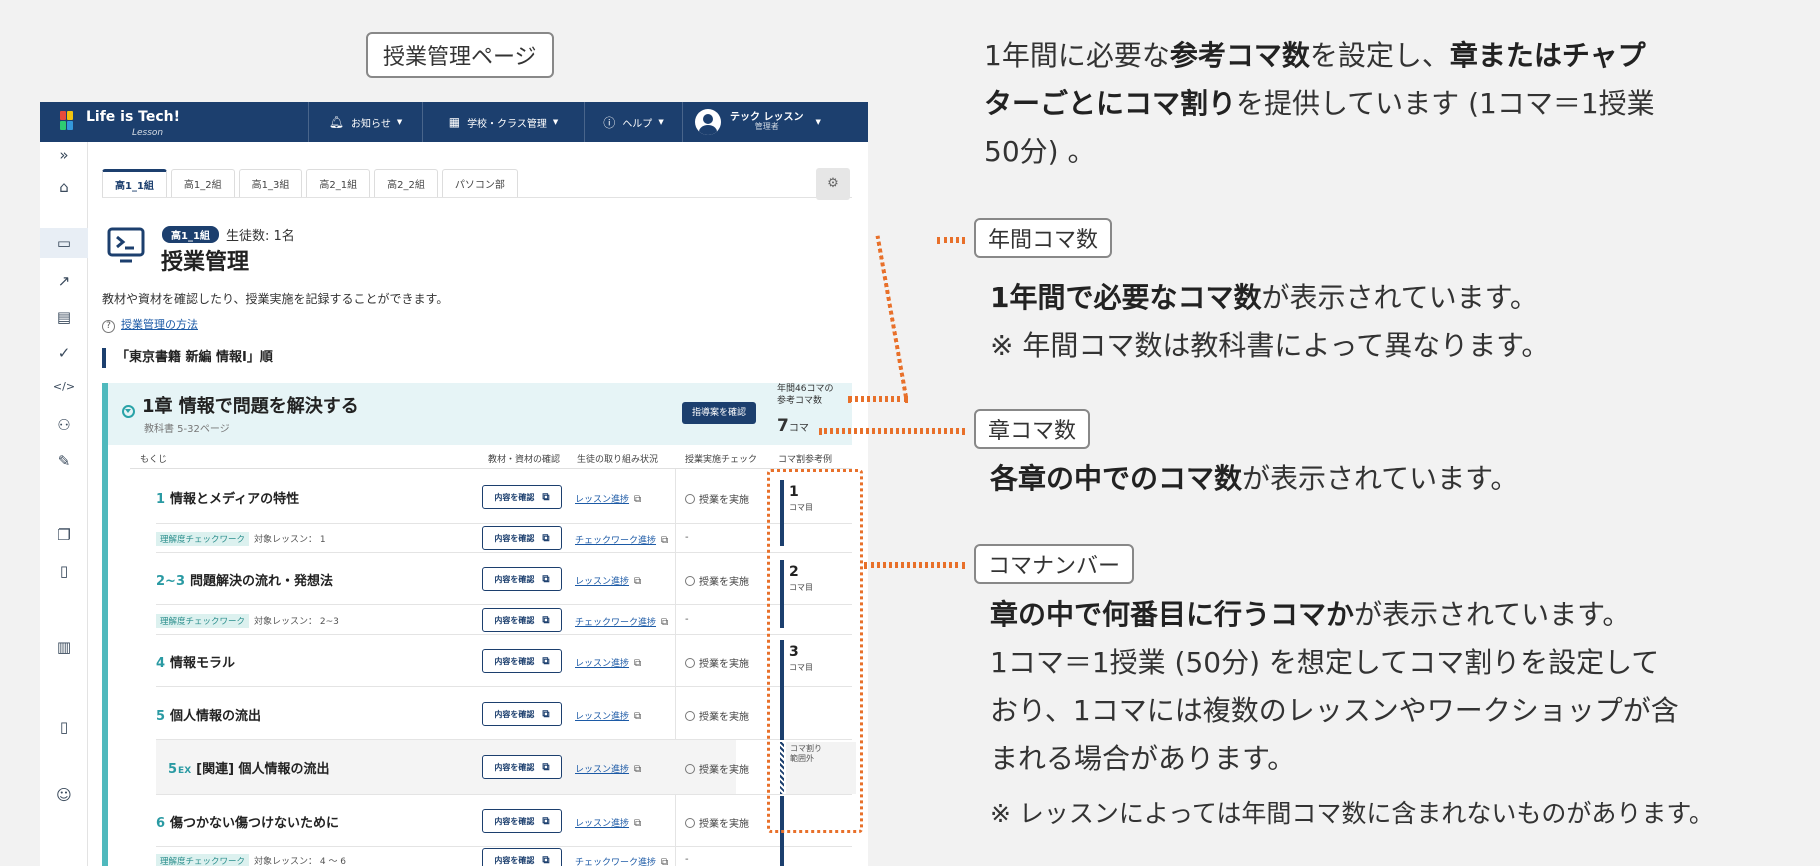  I want to click on trend-icon: ↗, so click(64, 281).